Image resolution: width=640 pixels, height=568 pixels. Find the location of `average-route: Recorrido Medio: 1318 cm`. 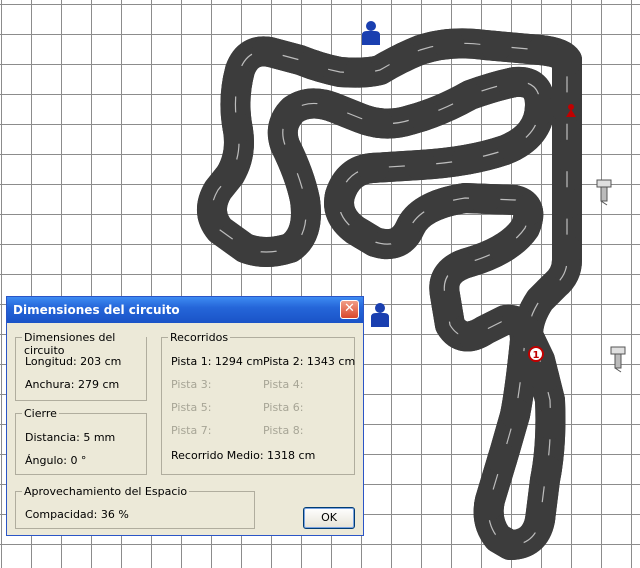

average-route: Recorrido Medio: 1318 cm is located at coordinates (243, 455).